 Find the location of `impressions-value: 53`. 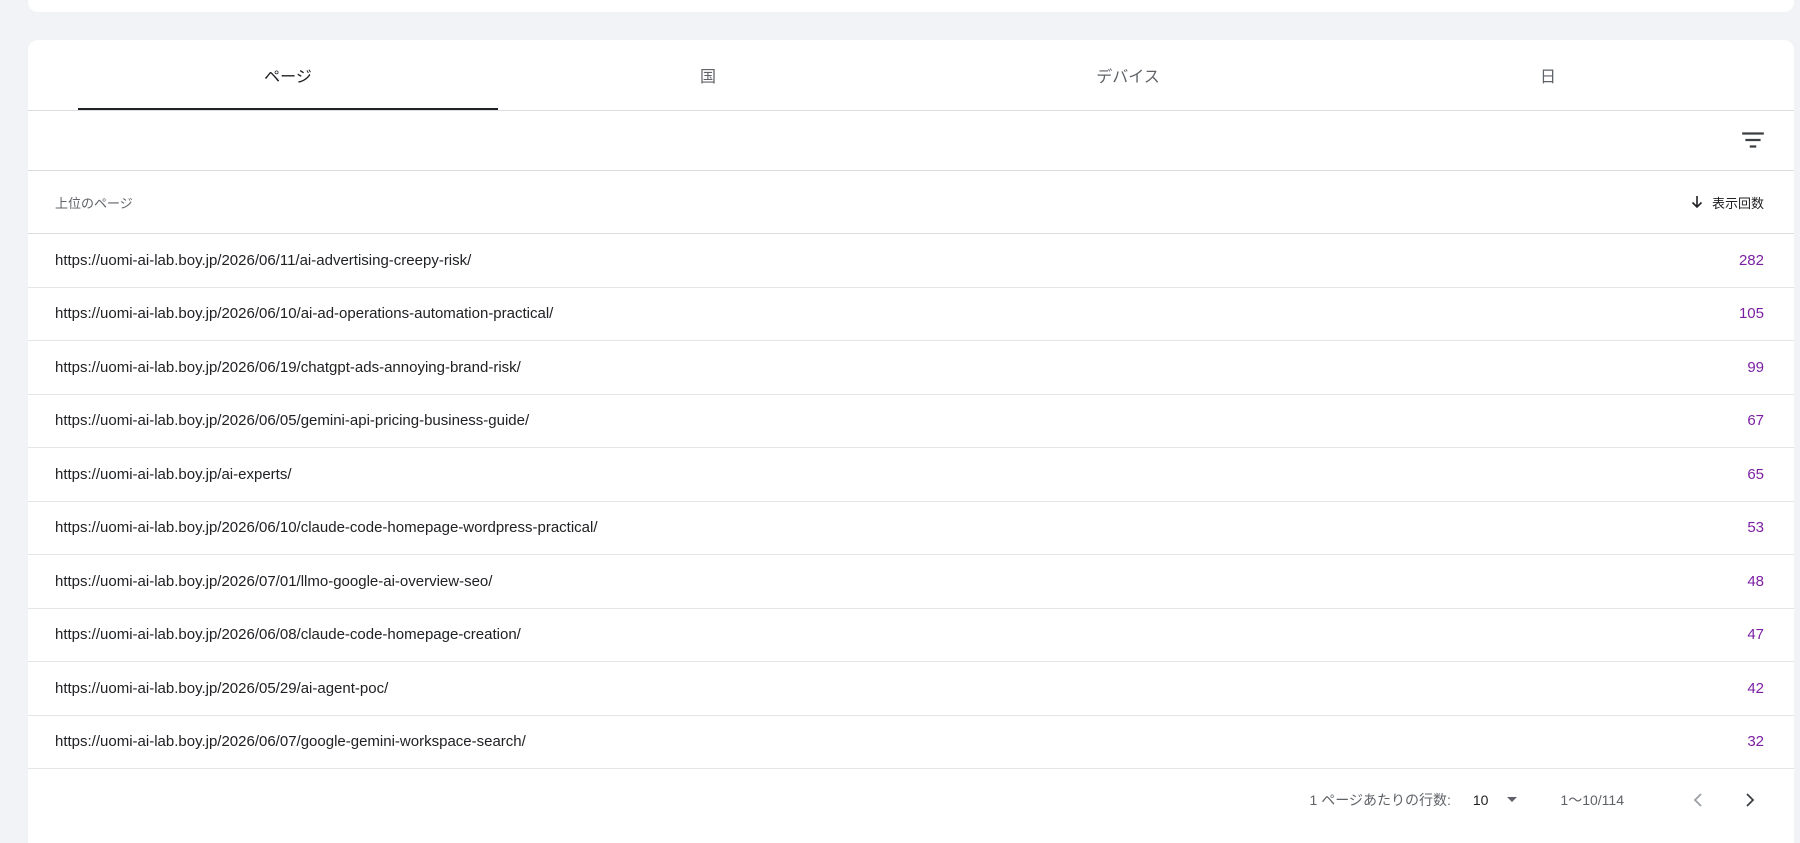

impressions-value: 53 is located at coordinates (1755, 528).